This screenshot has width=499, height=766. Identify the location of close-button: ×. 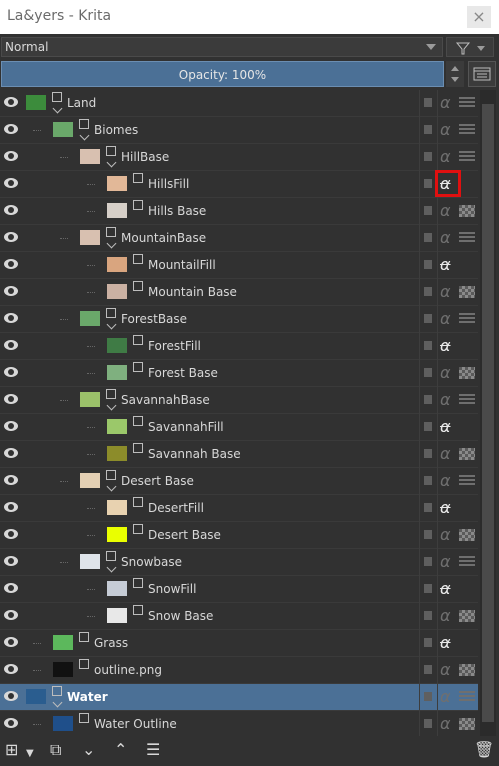
(479, 17).